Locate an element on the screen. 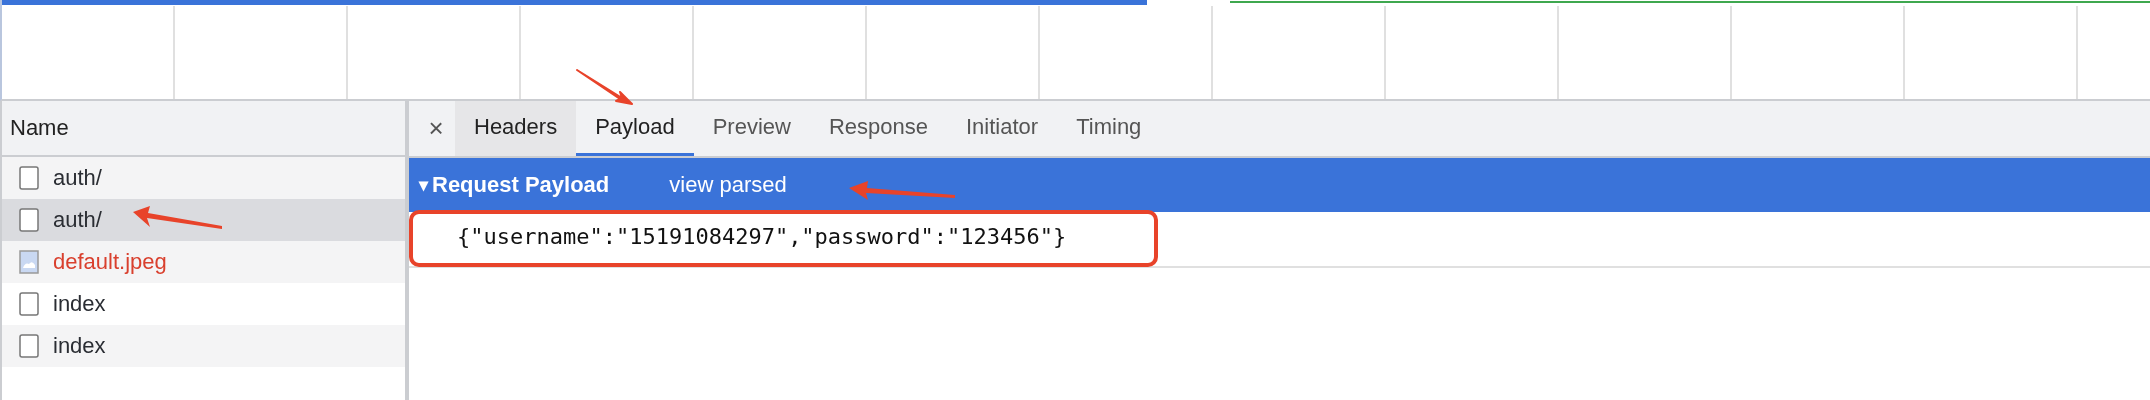 The height and width of the screenshot is (400, 2150). tab: Preview is located at coordinates (751, 128).